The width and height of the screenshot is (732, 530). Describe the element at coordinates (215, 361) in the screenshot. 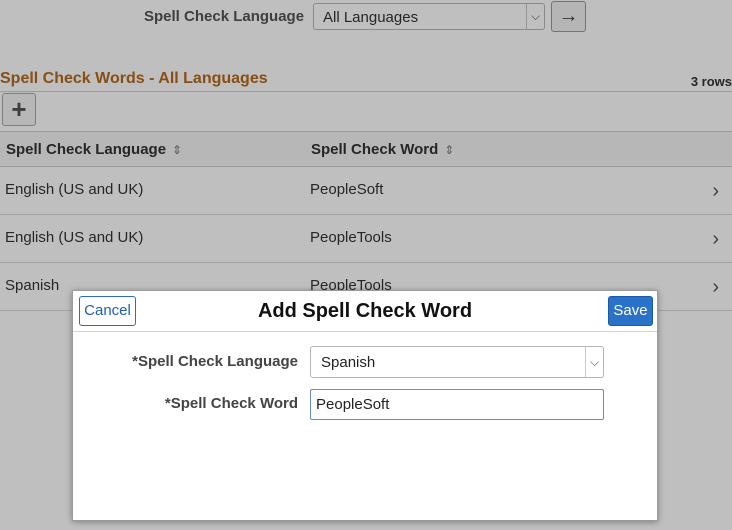

I see `spell-check-language-label: *Spell Check Language` at that location.